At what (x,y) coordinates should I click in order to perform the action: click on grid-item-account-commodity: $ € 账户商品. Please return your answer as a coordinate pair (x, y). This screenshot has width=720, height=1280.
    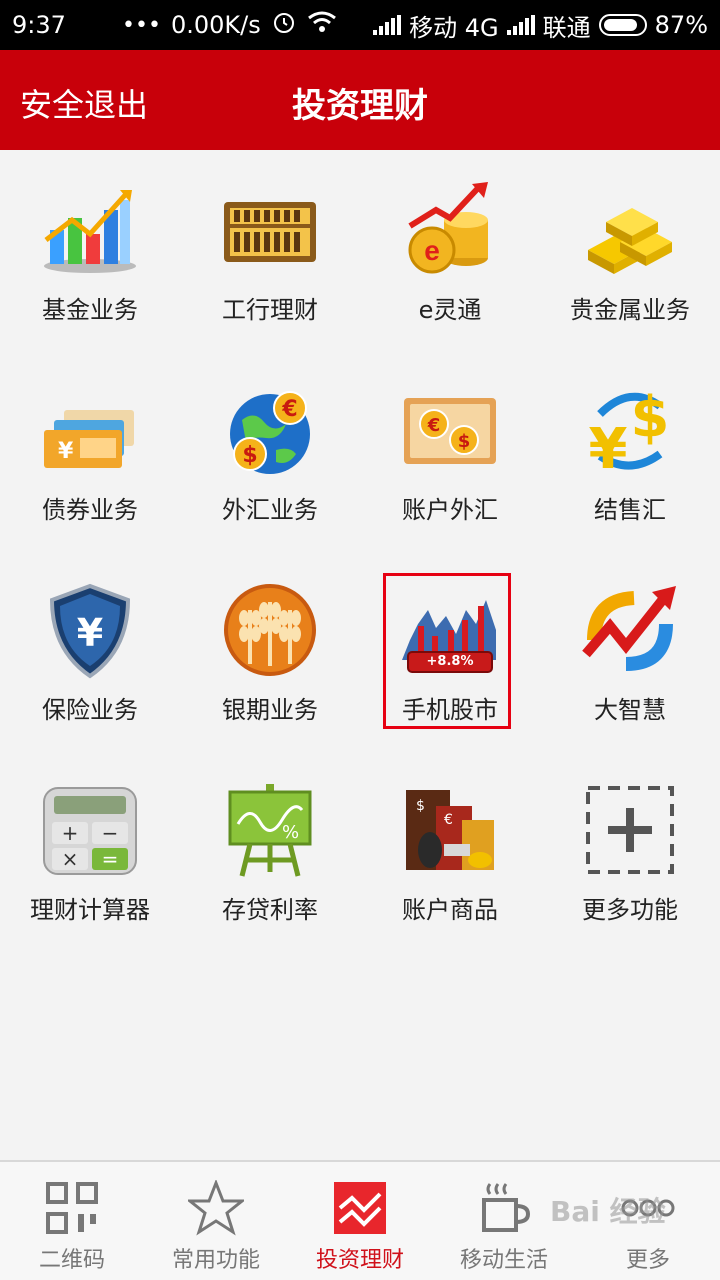
    Looking at the image, I should click on (450, 850).